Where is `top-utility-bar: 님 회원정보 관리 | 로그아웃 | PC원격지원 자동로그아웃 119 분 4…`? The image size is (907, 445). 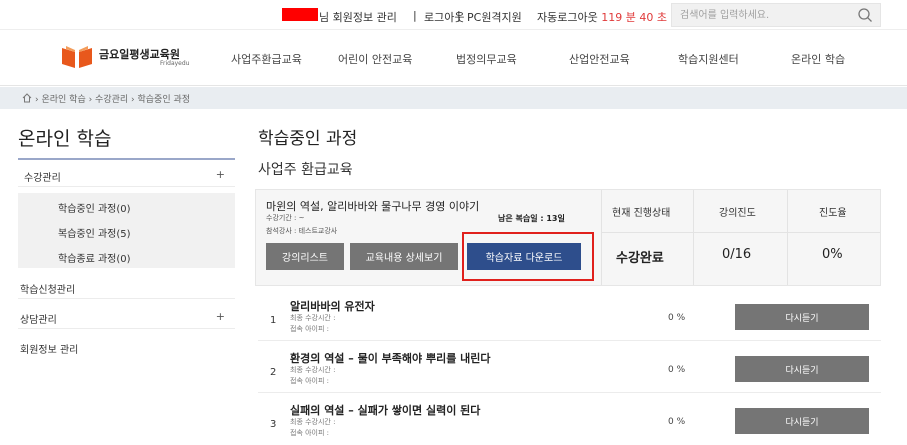 top-utility-bar: 님 회원정보 관리 | 로그아웃 | PC원격지원 자동로그아웃 119 분 4… is located at coordinates (453, 15).